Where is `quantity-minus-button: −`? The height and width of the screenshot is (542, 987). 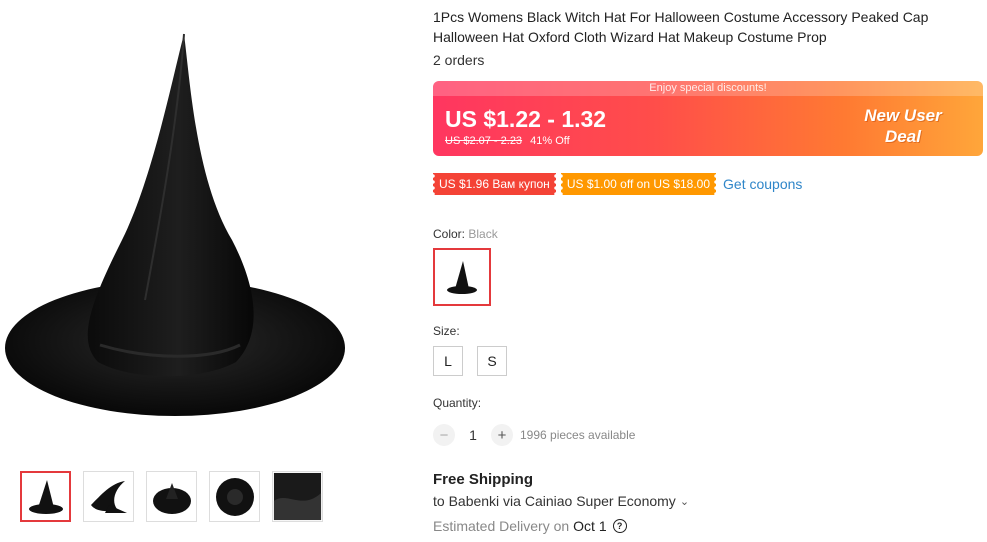
quantity-minus-button: − is located at coordinates (444, 435).